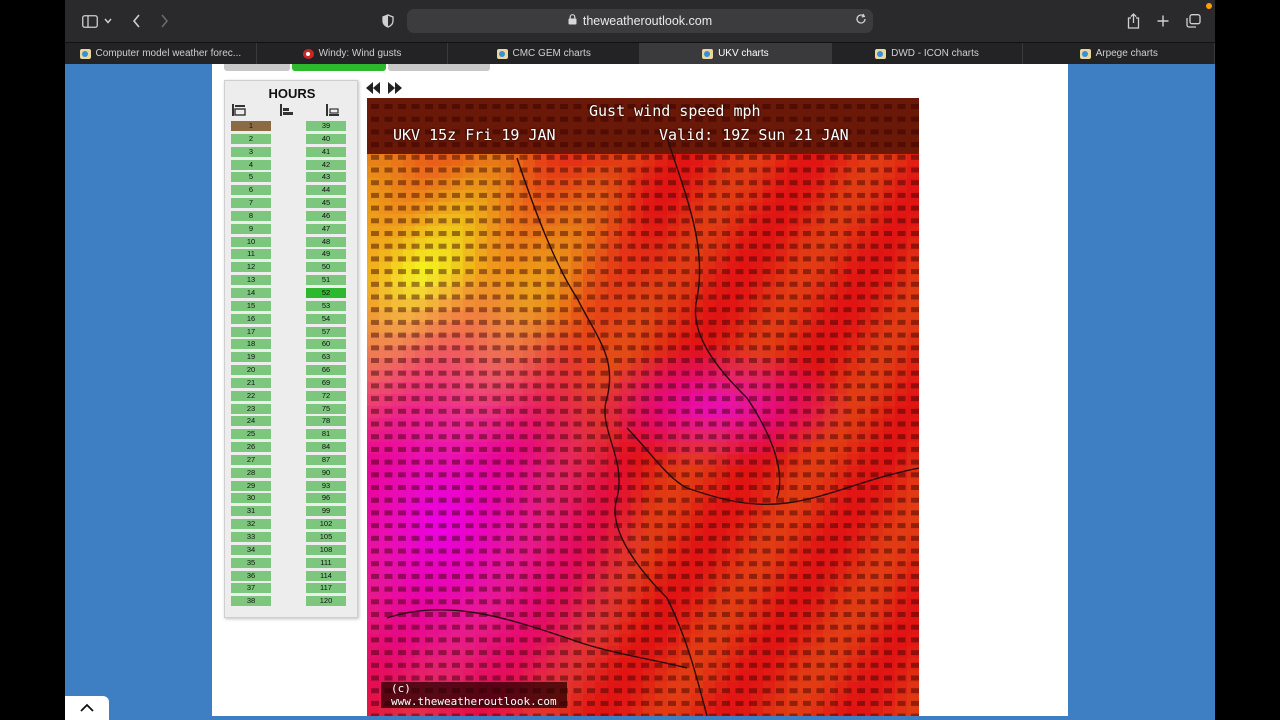 The height and width of the screenshot is (720, 1280). I want to click on hour-cell: 51, so click(326, 280).